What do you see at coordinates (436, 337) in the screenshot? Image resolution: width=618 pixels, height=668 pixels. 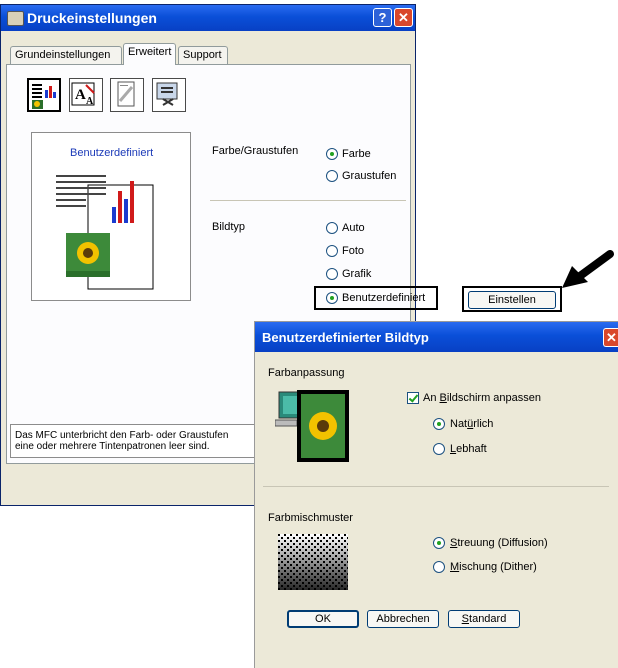 I see `sub-dialog-titlebar: Benutzerdefinierter Bildtyp ✕` at bounding box center [436, 337].